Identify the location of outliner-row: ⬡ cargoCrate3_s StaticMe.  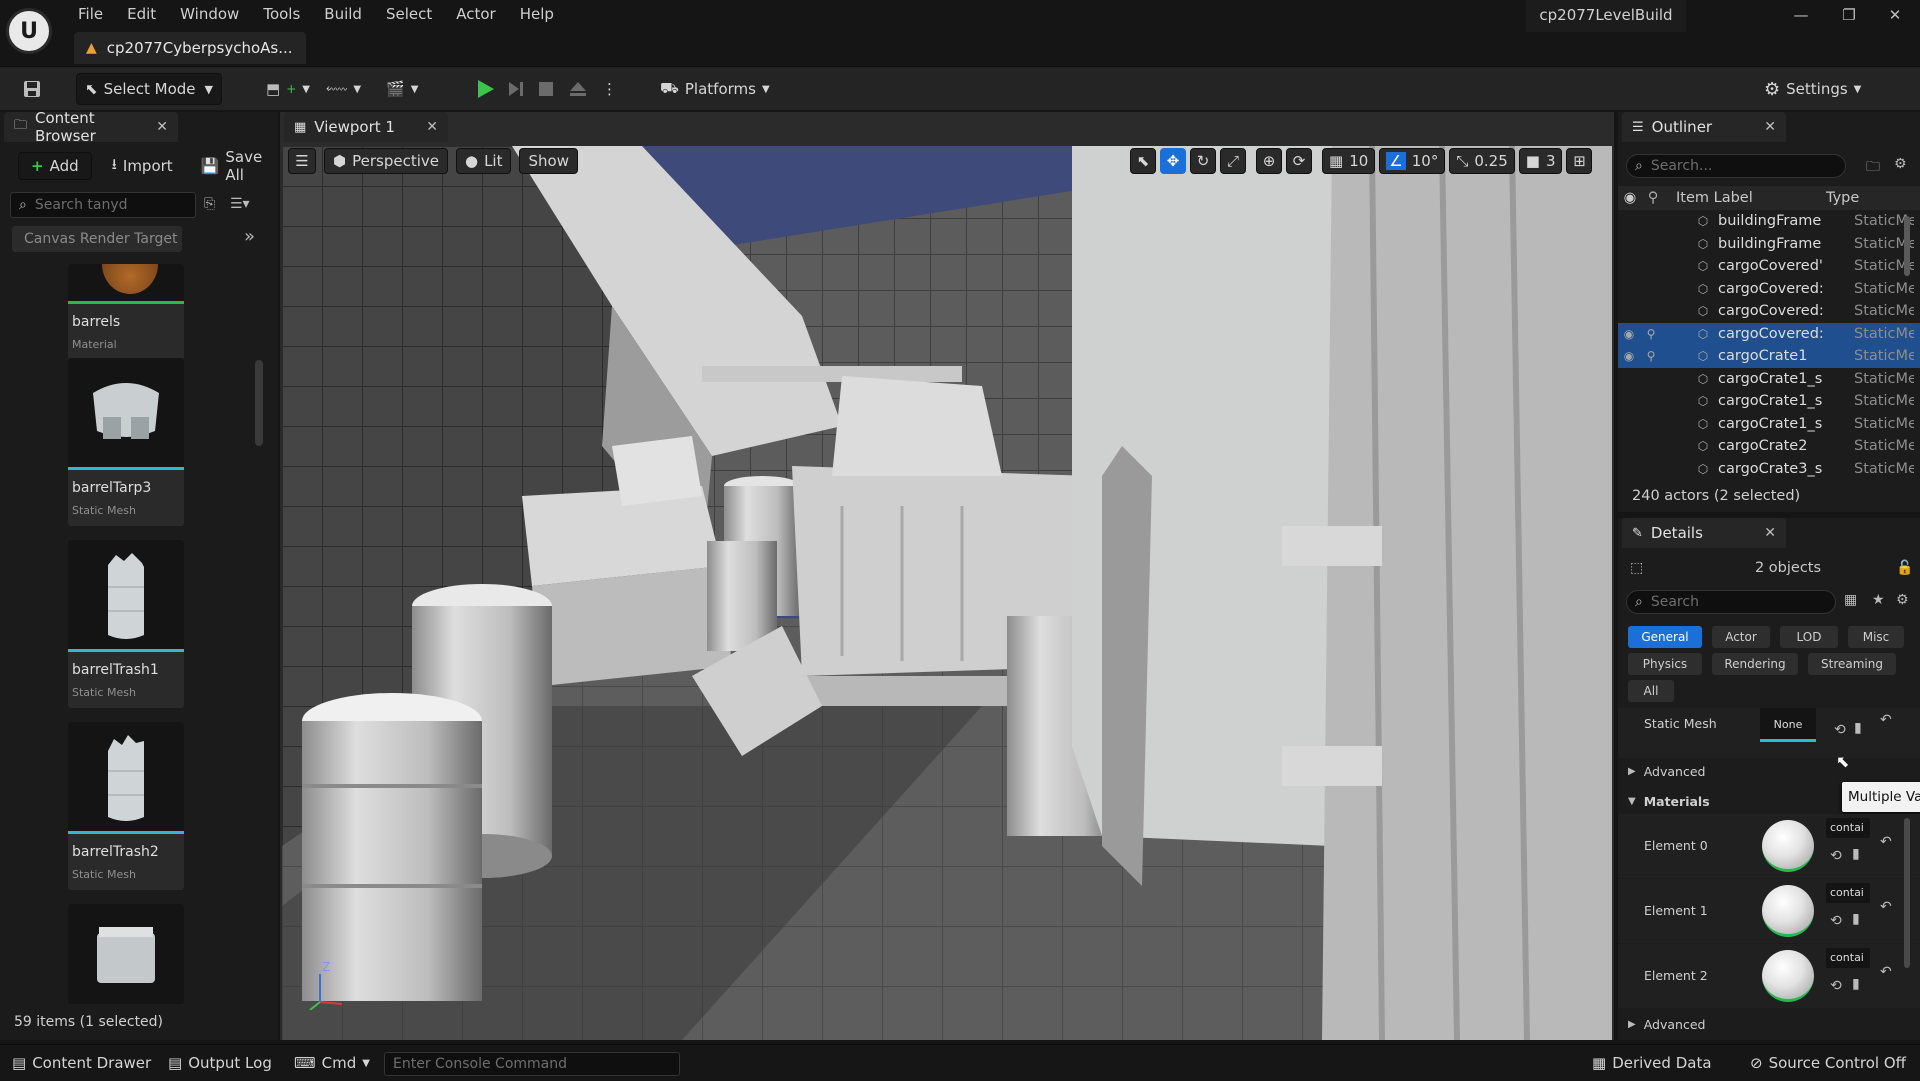
(1769, 469).